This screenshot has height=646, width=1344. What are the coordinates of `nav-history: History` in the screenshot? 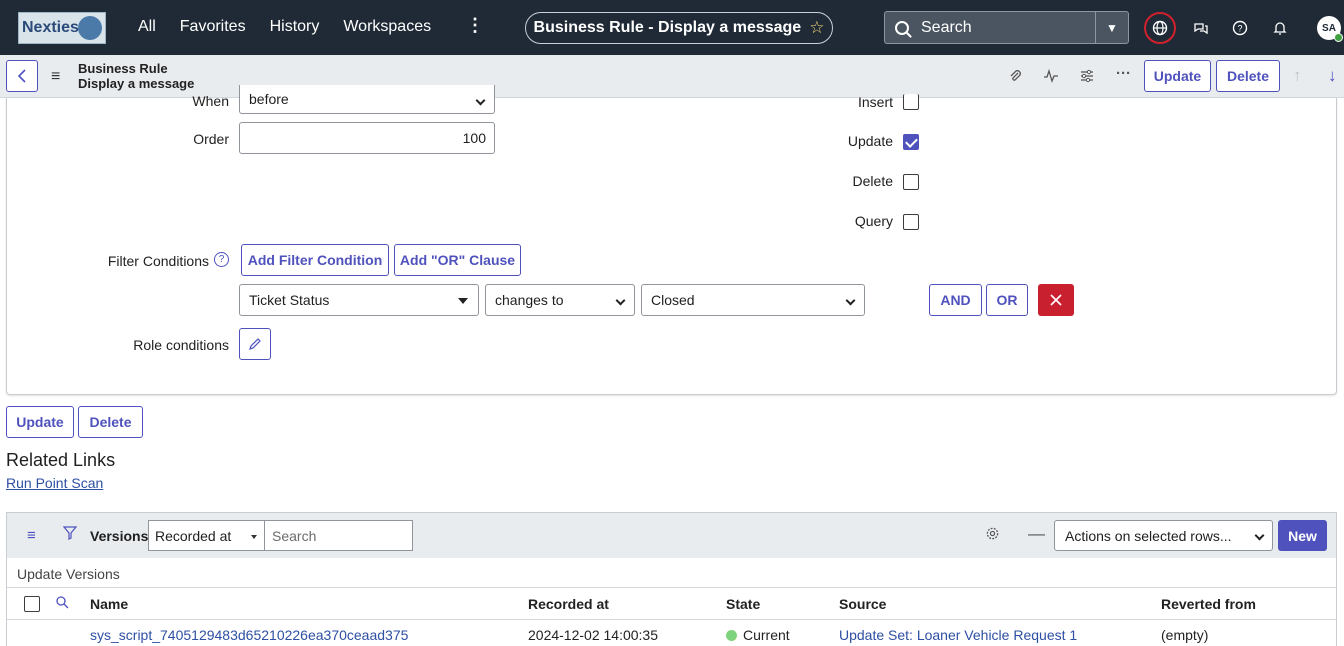 It's located at (295, 27).